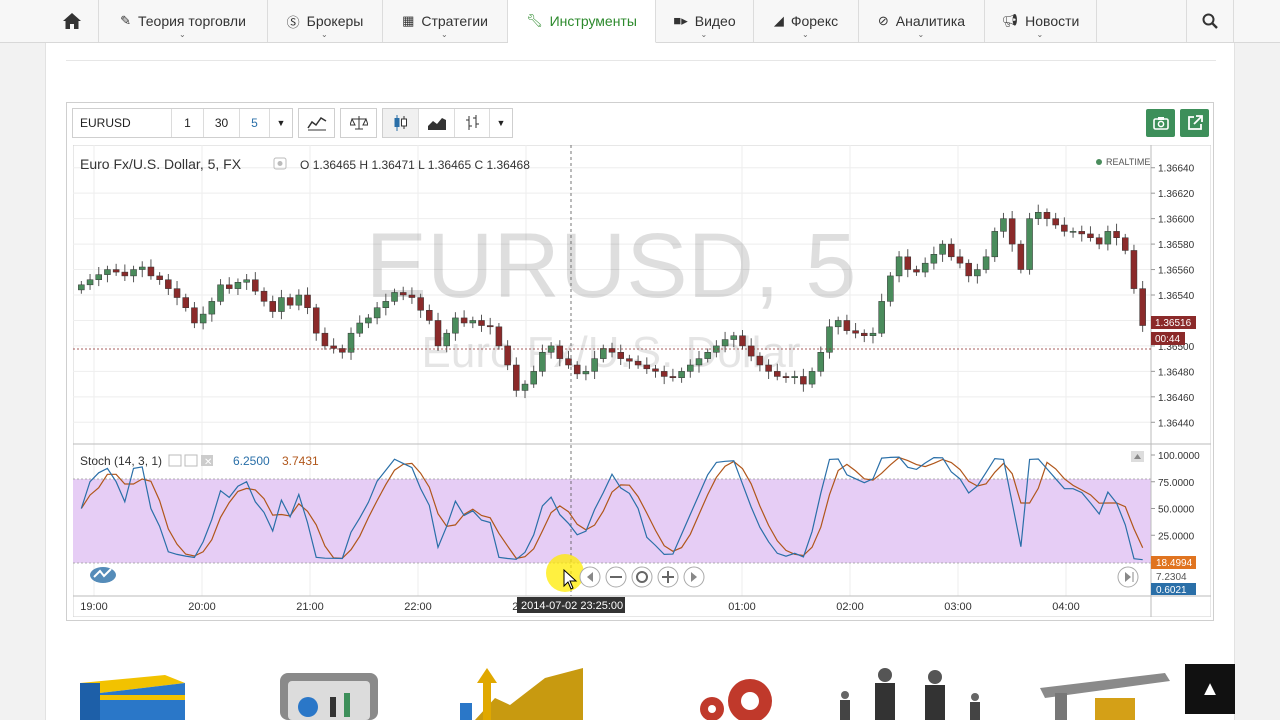 The width and height of the screenshot is (1280, 720). Describe the element at coordinates (454, 21) in the screenshot. I see `nav-item-label: Стратегии` at that location.